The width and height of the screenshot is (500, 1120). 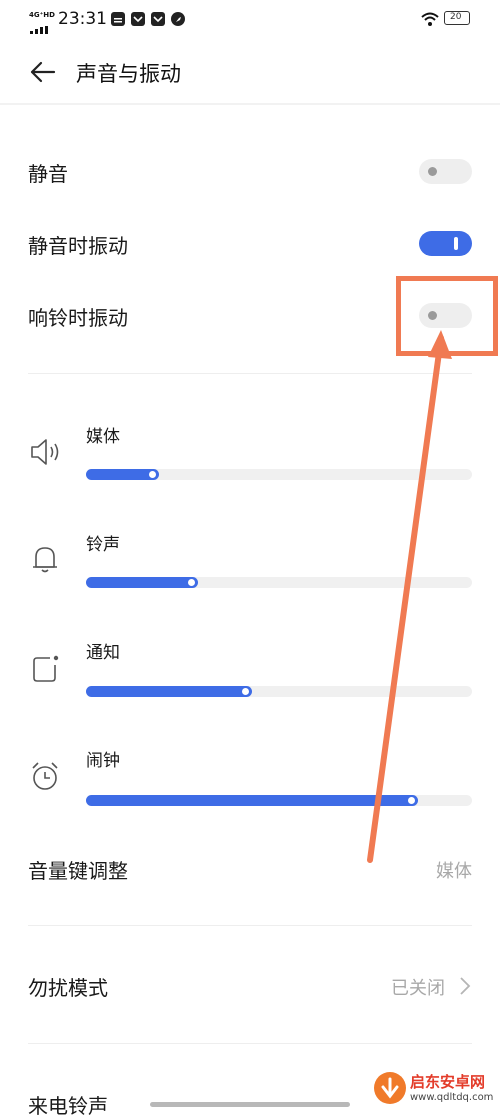 I want to click on toggle-row-label: 响铃时振动, so click(x=78, y=318).